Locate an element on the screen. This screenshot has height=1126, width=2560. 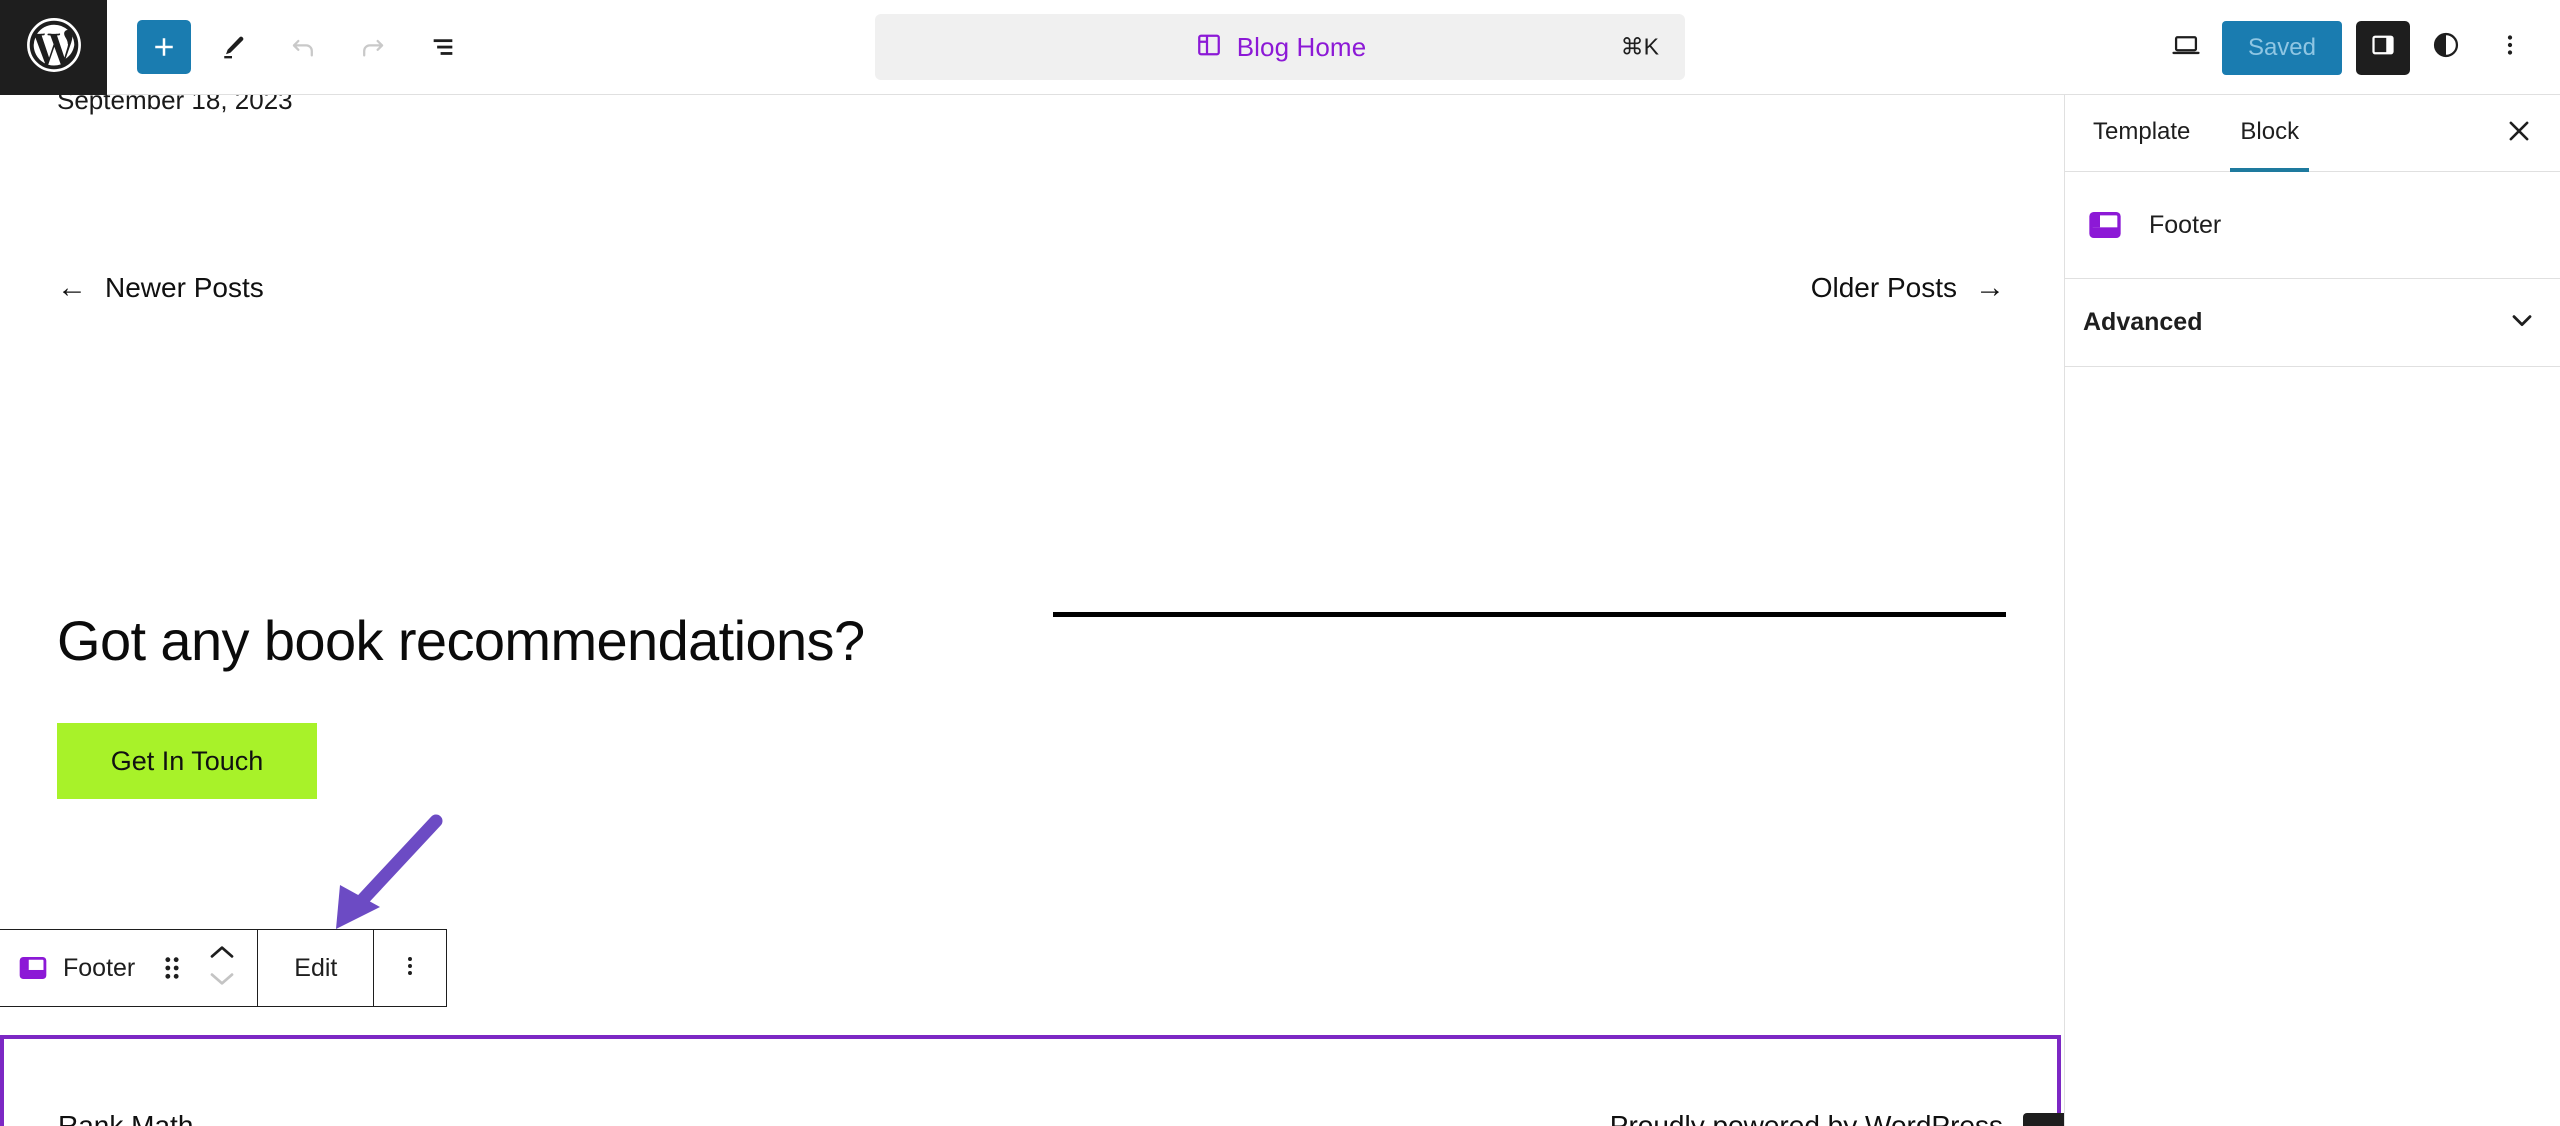
block-toolbar-edit-group: Edit is located at coordinates (316, 968).